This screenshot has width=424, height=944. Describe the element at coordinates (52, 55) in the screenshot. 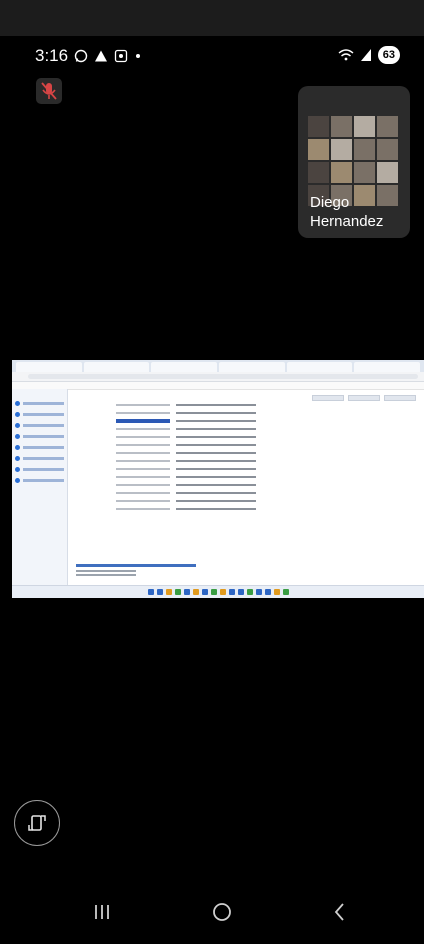

I see `clock: 3:16` at that location.